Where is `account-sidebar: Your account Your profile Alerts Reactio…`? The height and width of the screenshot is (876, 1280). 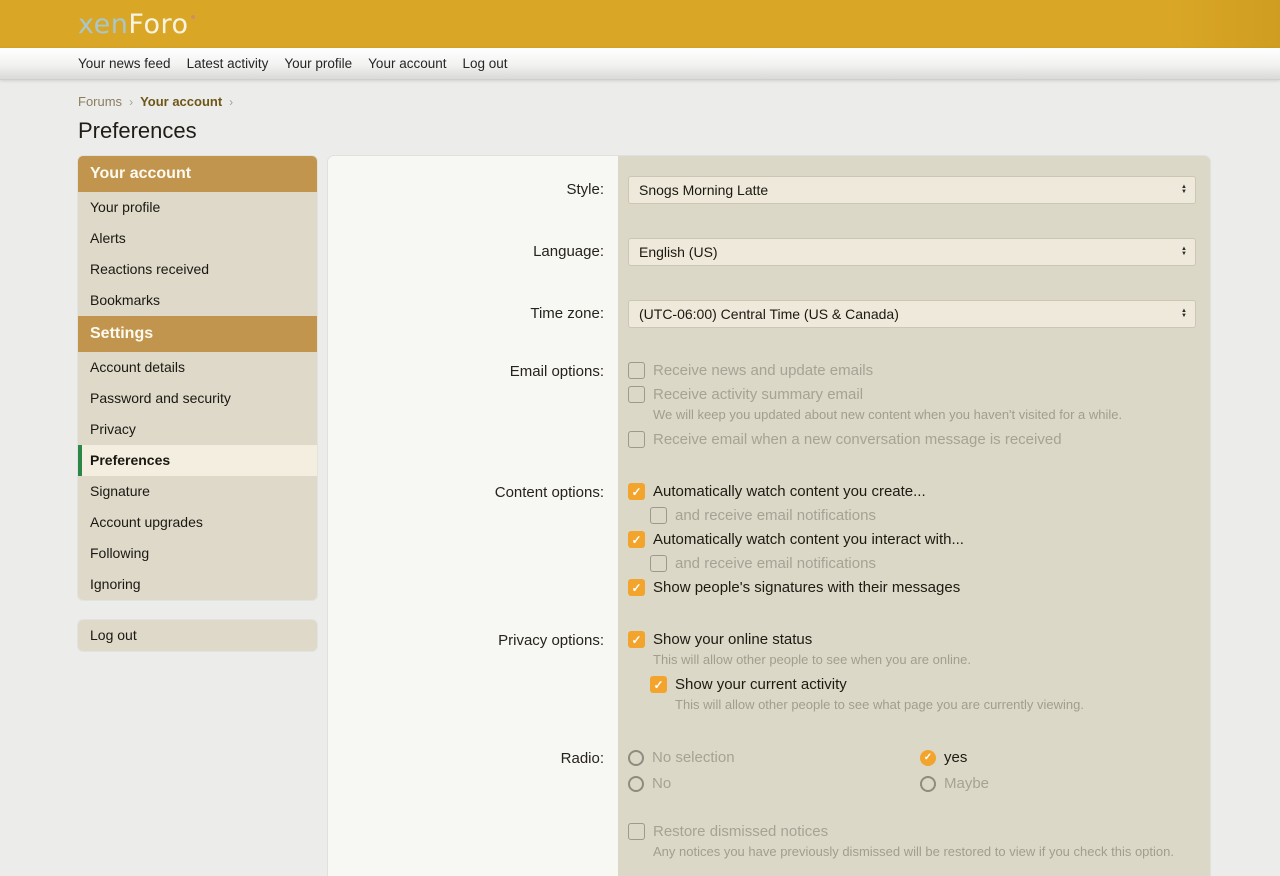 account-sidebar: Your account Your profile Alerts Reactio… is located at coordinates (197, 403).